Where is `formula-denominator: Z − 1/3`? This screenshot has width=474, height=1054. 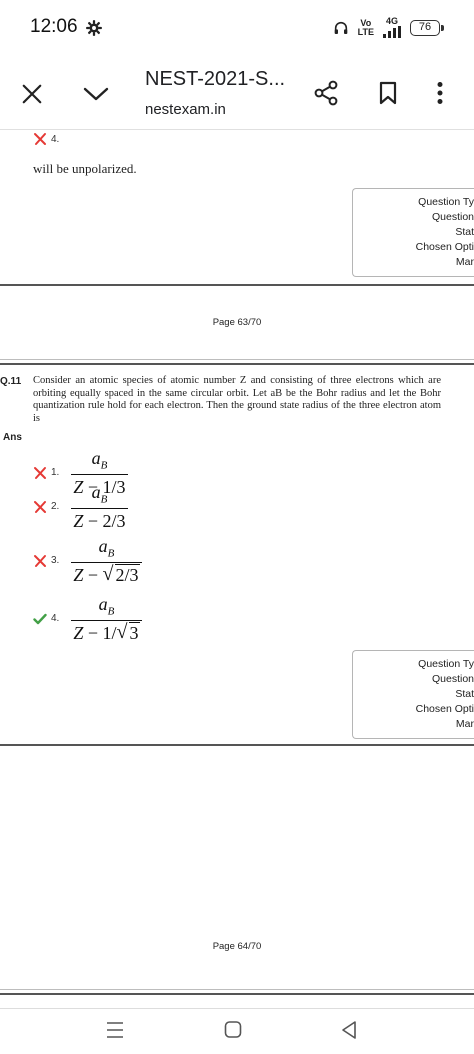
formula-denominator: Z − 1/3 is located at coordinates (106, 631).